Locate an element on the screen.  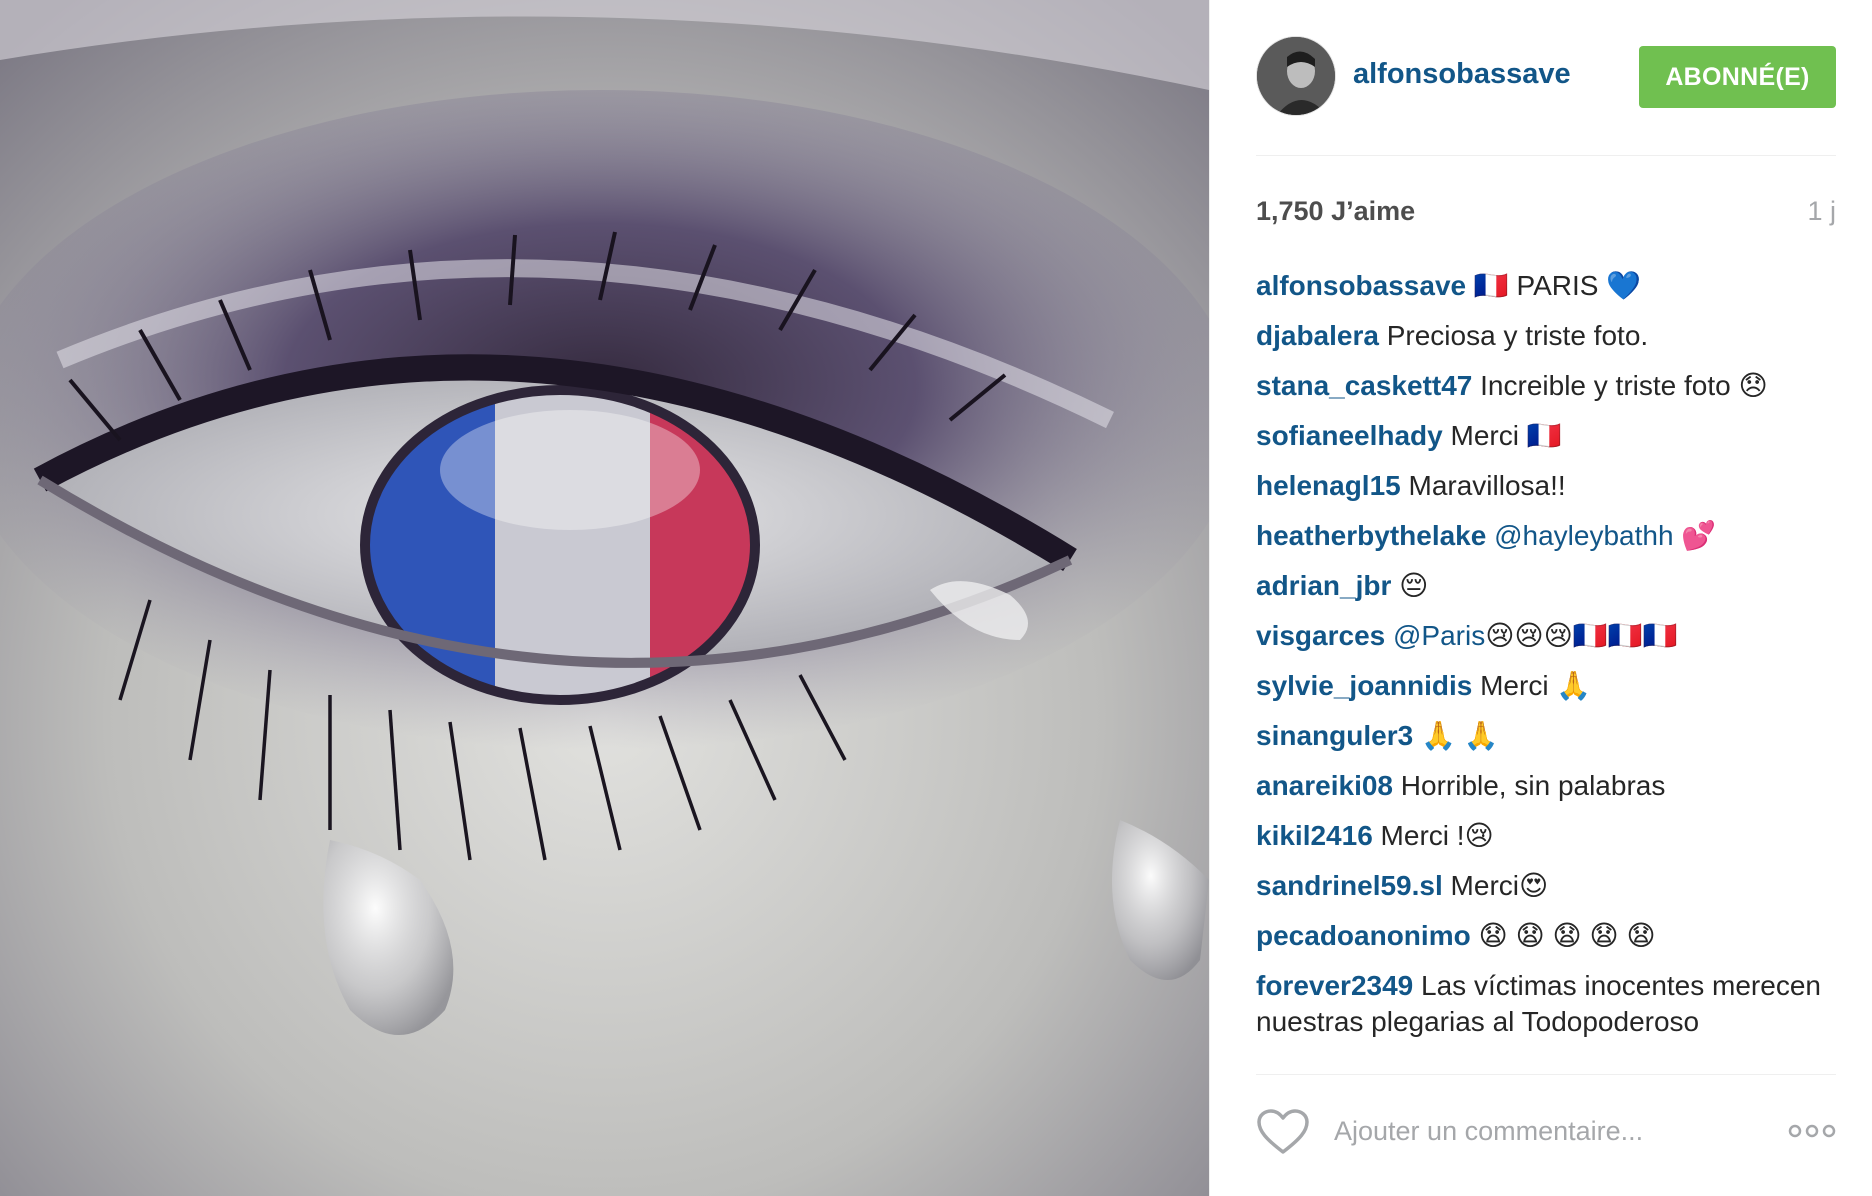
comment-input is located at coordinates (1534, 1131).